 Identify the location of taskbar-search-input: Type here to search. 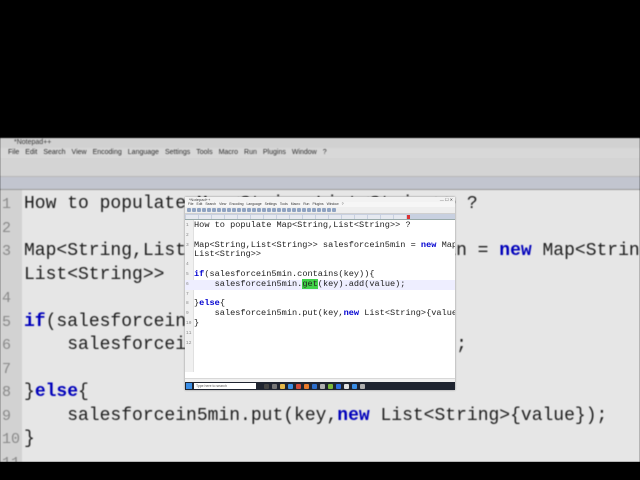
(225, 386).